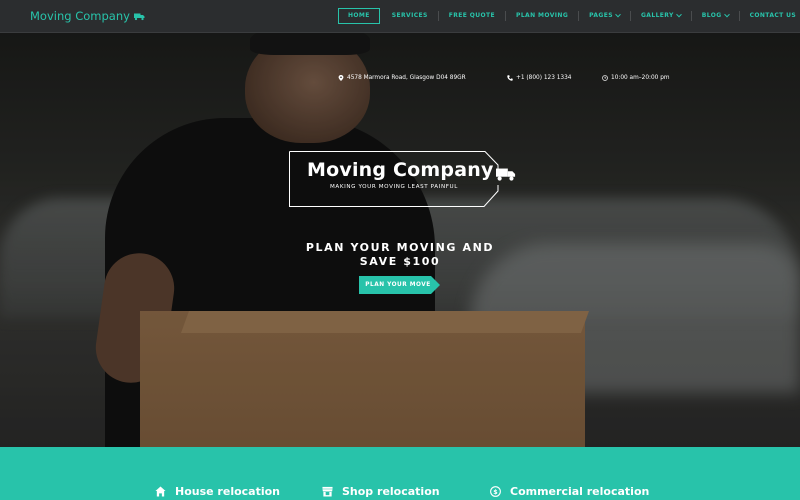 The width and height of the screenshot is (800, 500). I want to click on nav-gallery: GALLERY, so click(661, 16).